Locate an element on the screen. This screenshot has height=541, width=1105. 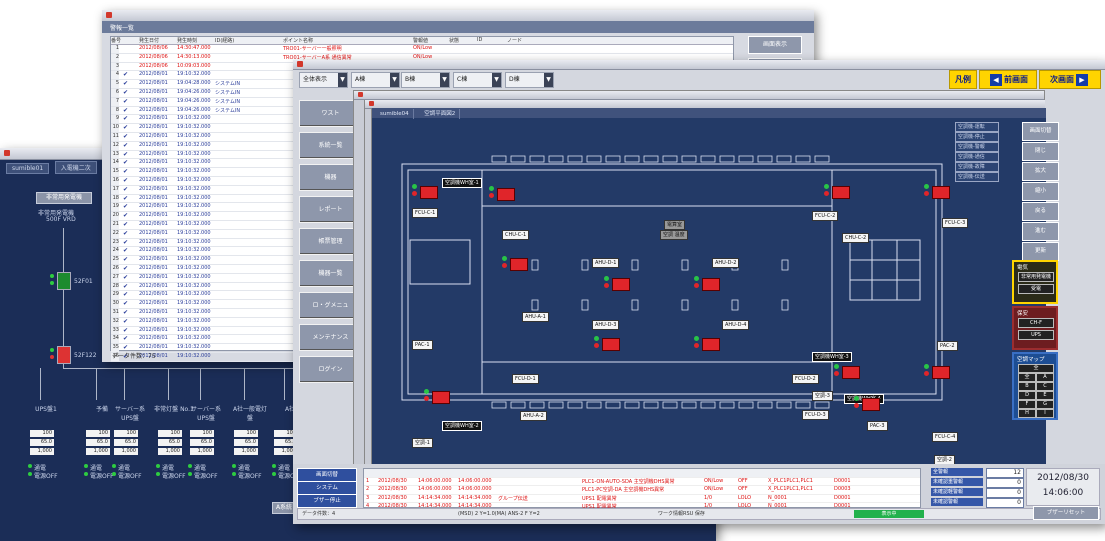
alarm-cell: 1/0 is located at coordinates (708, 497).